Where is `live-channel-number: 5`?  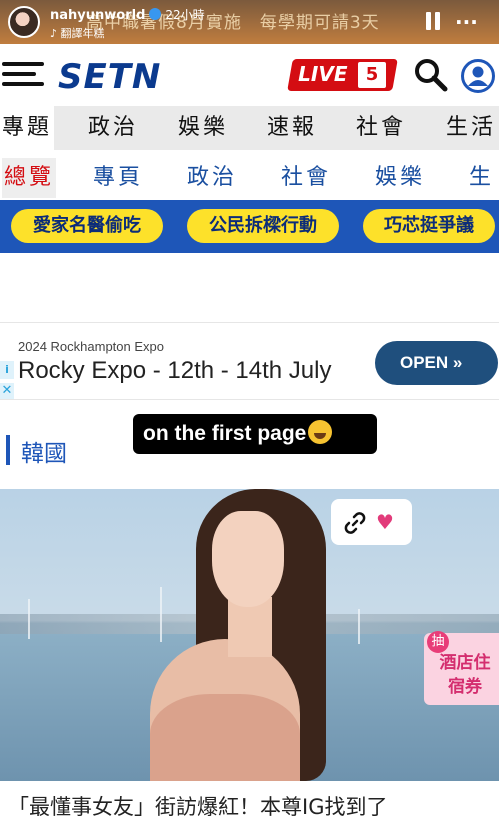 live-channel-number: 5 is located at coordinates (372, 75).